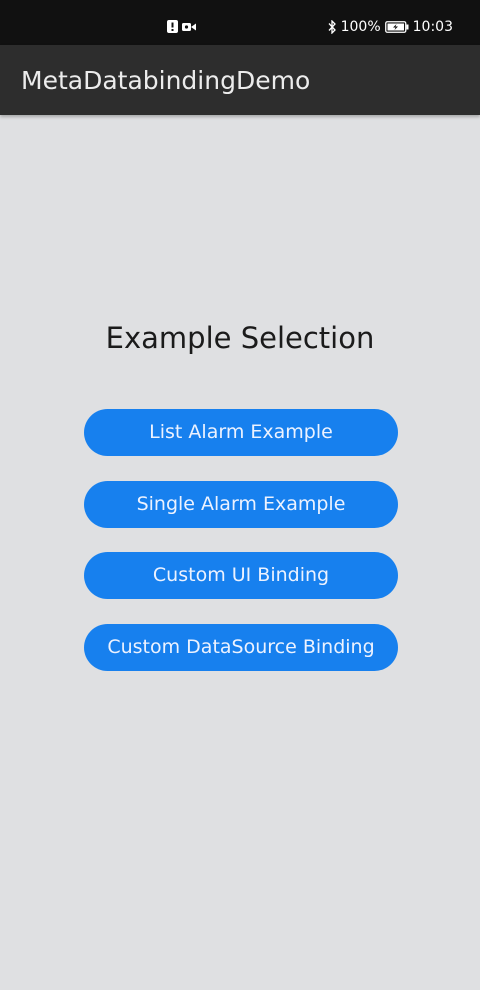 Image resolution: width=480 pixels, height=990 pixels. I want to click on custom-ui-binding-button: Custom UI Binding, so click(241, 575).